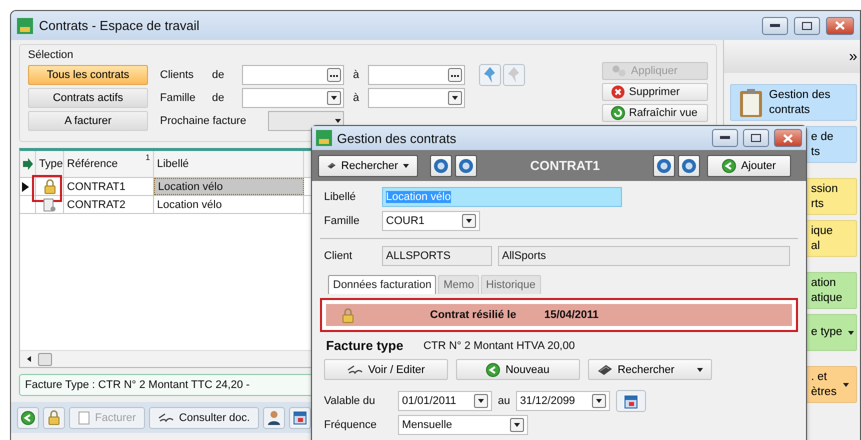 The width and height of the screenshot is (861, 440). Describe the element at coordinates (229, 164) in the screenshot. I see `column-header: Libellé` at that location.